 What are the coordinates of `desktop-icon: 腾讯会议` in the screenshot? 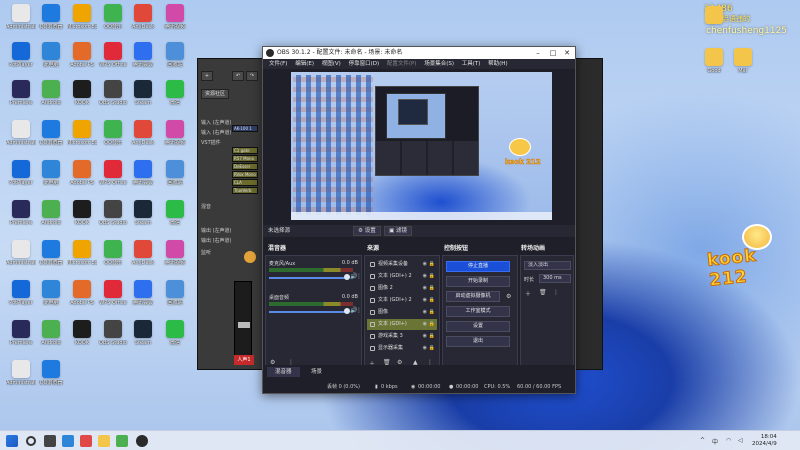 It's located at (143, 293).